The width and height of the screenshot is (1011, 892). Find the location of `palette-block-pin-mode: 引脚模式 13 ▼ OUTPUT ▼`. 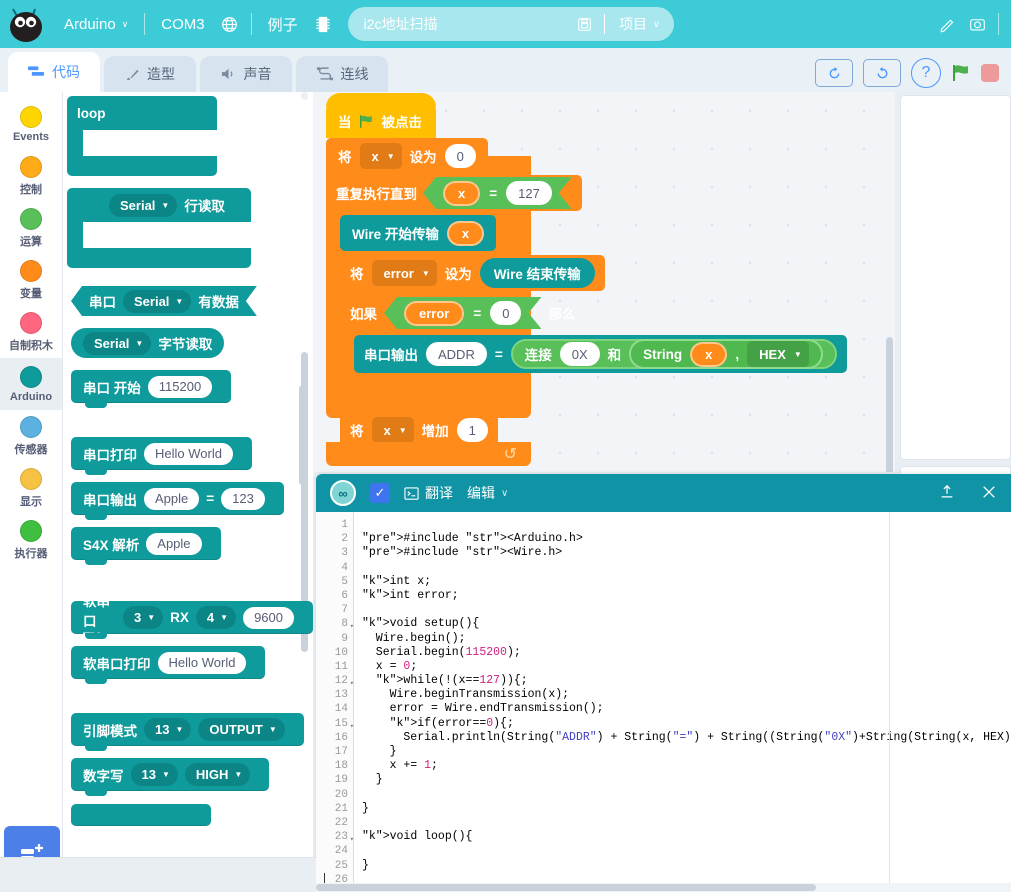

palette-block-pin-mode: 引脚模式 13 ▼ OUTPUT ▼ is located at coordinates (187, 732).